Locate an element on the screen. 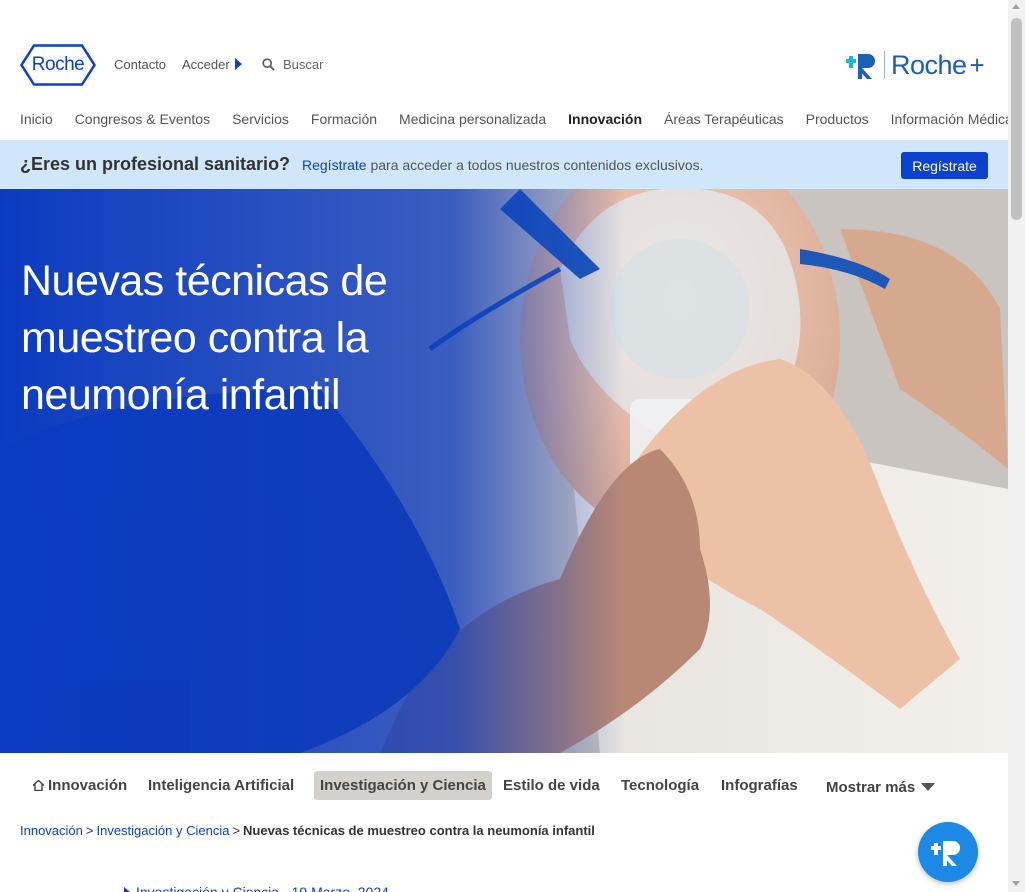  nav-item-areas-terapeuticas: Áreas Terapéuticas is located at coordinates (724, 119).